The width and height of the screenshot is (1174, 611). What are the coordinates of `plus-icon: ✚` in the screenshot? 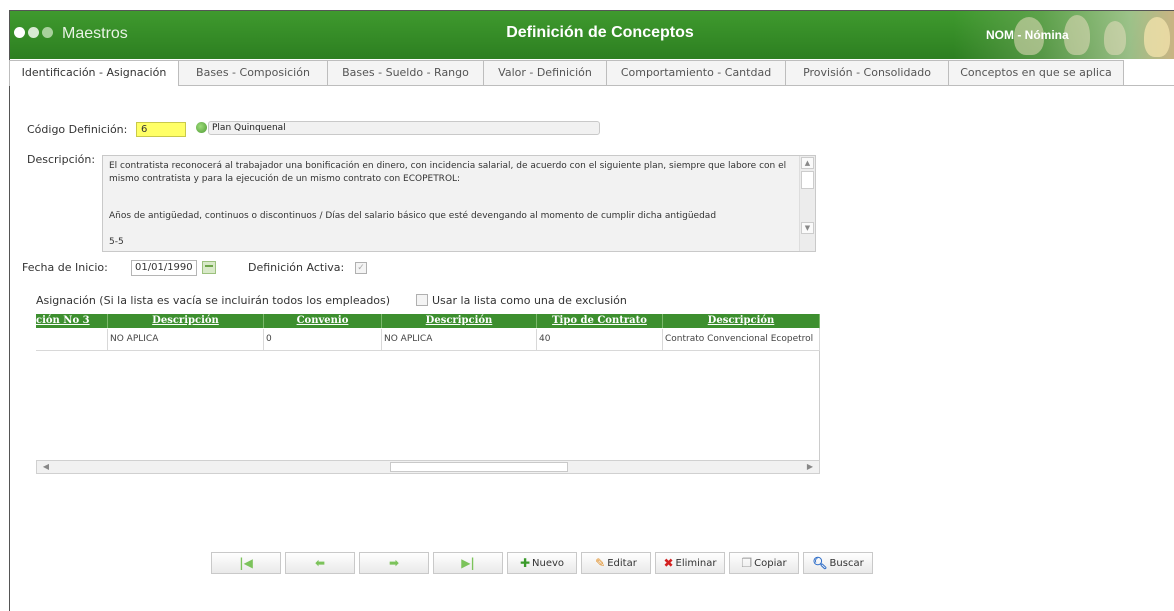 It's located at (525, 563).